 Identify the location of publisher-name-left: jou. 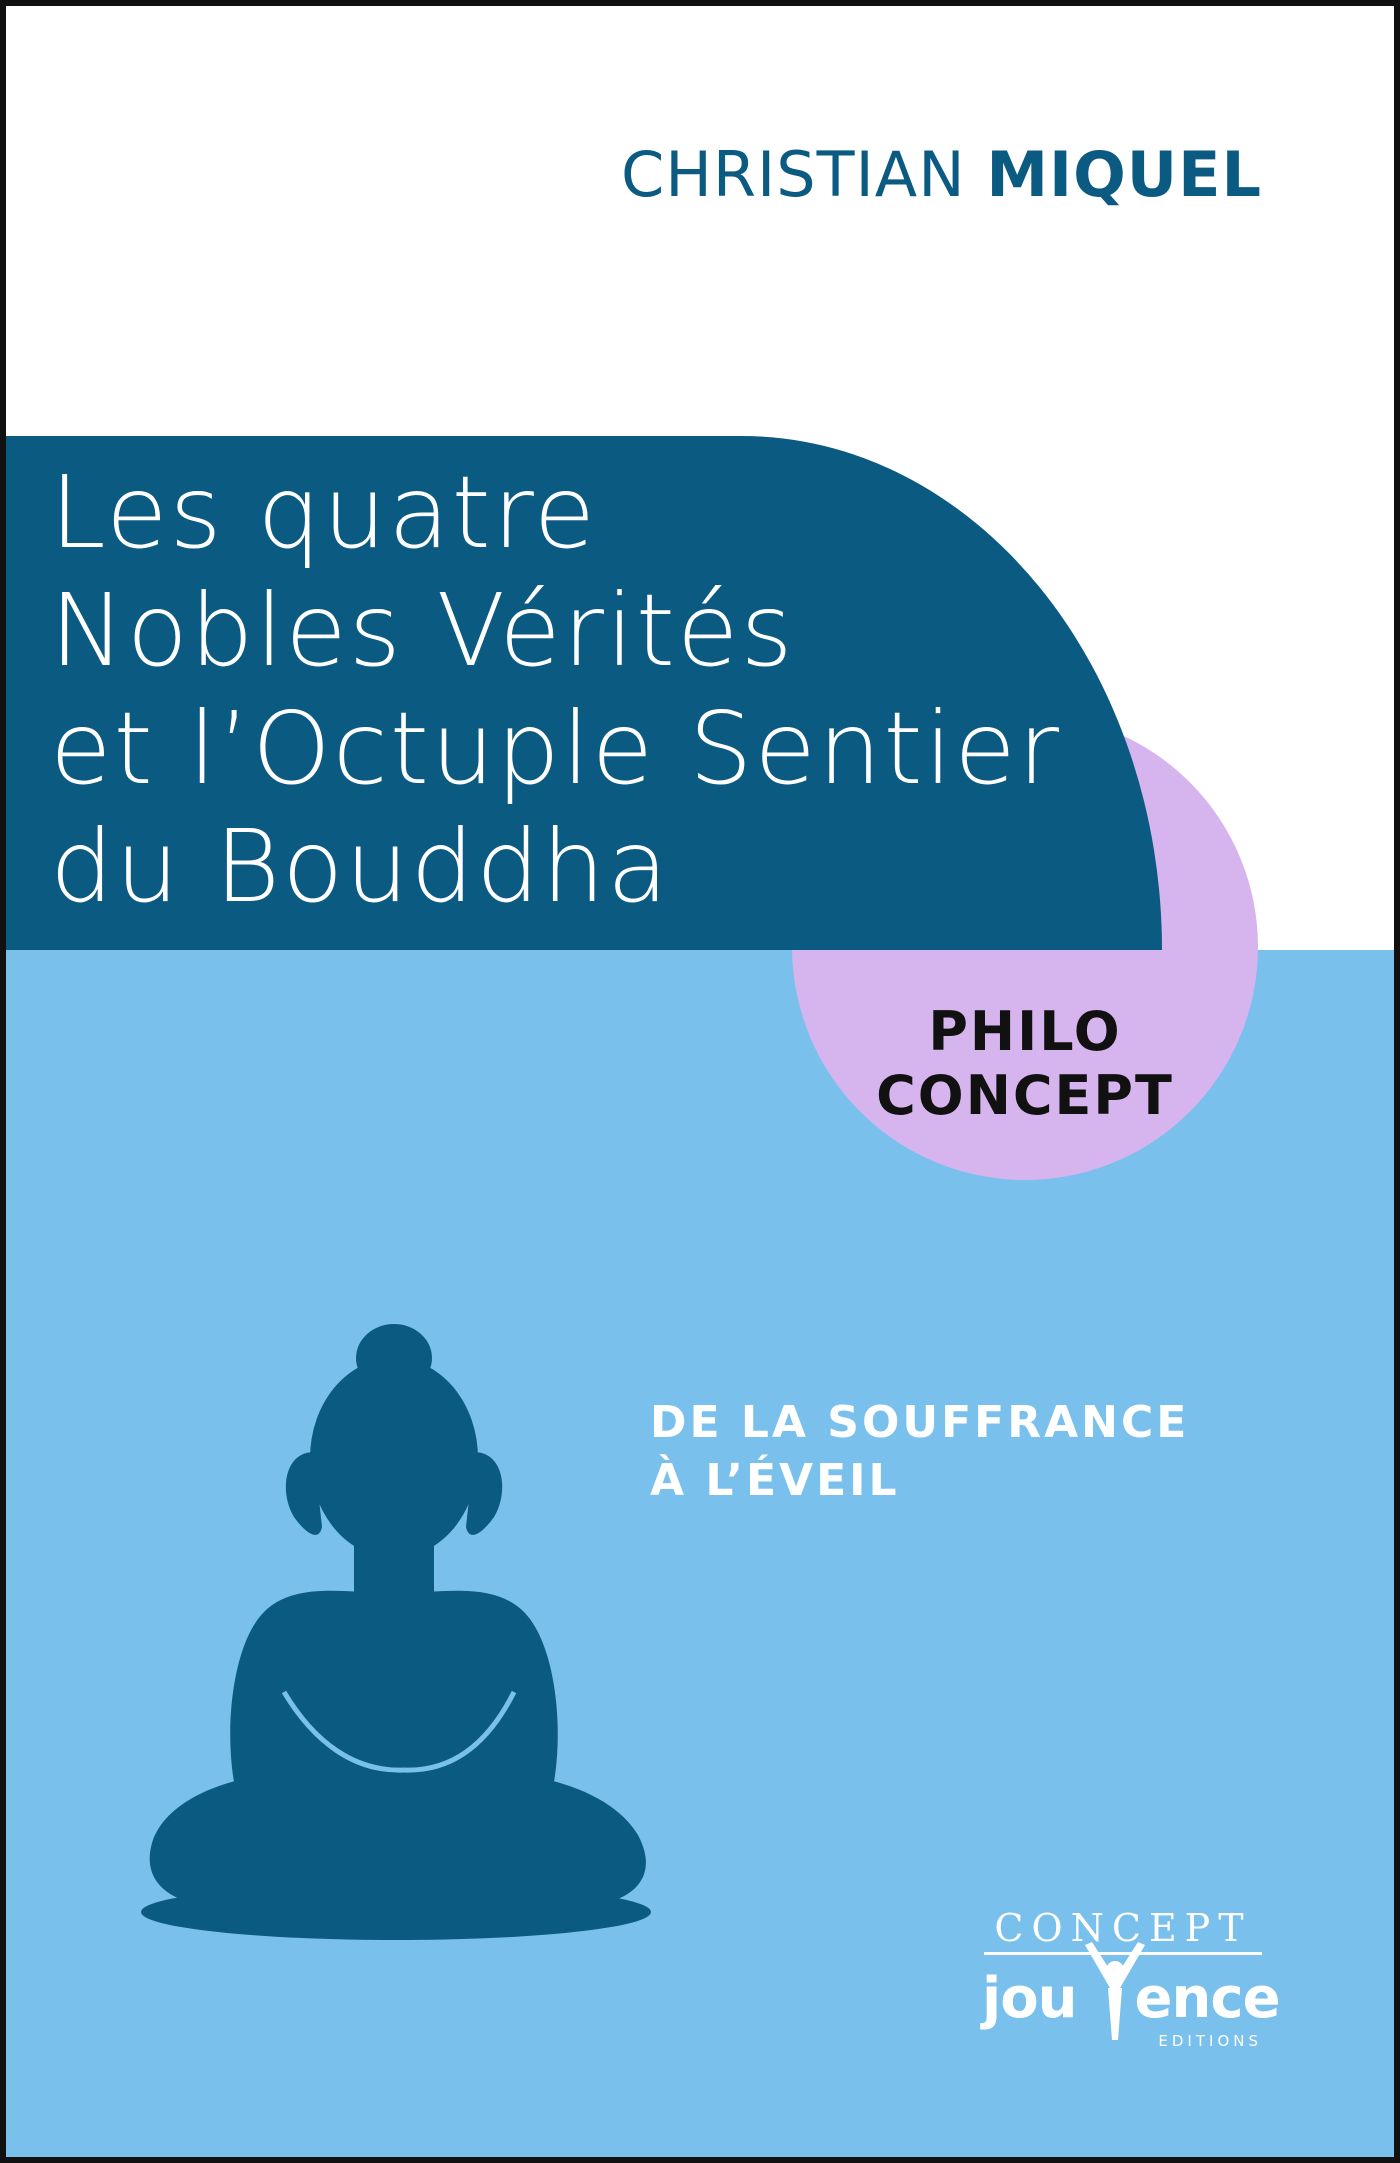
(1030, 1998).